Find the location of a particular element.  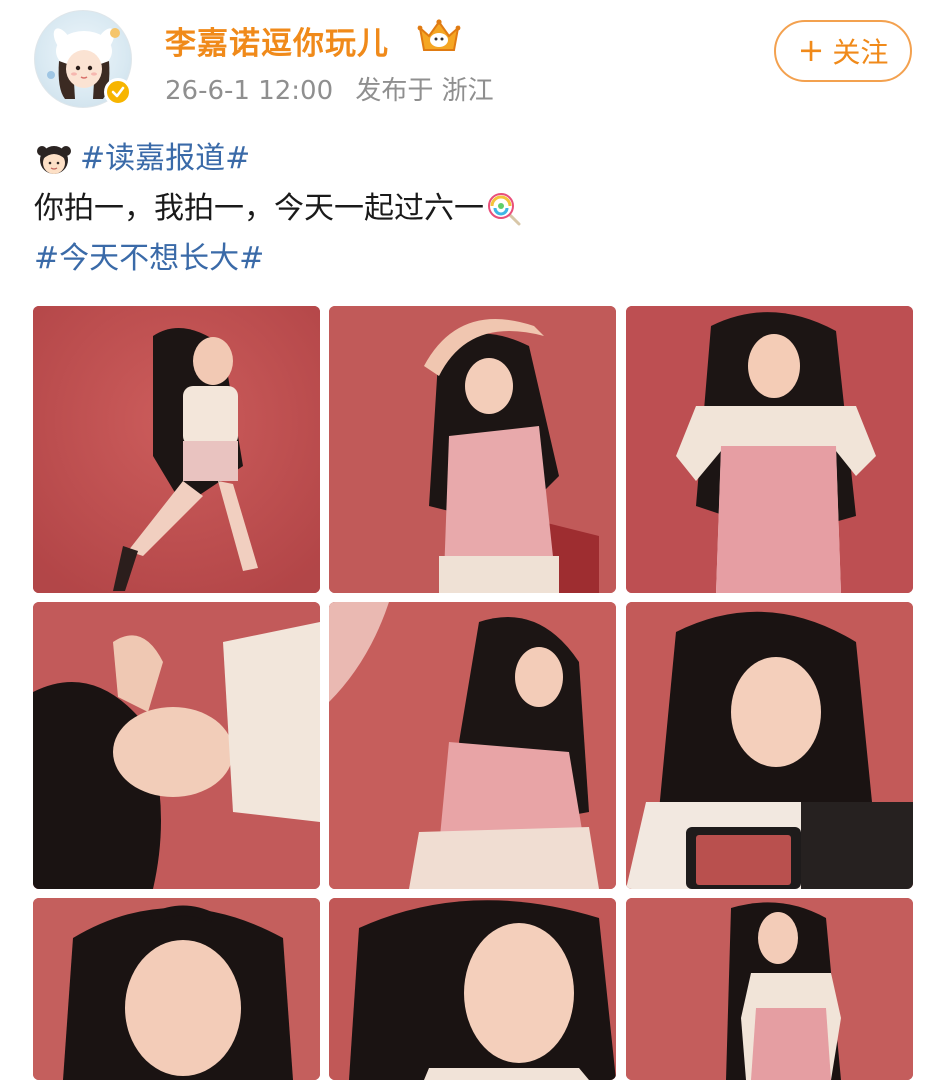

hashtag-reading-report: #读嘉报道# is located at coordinates (165, 159).